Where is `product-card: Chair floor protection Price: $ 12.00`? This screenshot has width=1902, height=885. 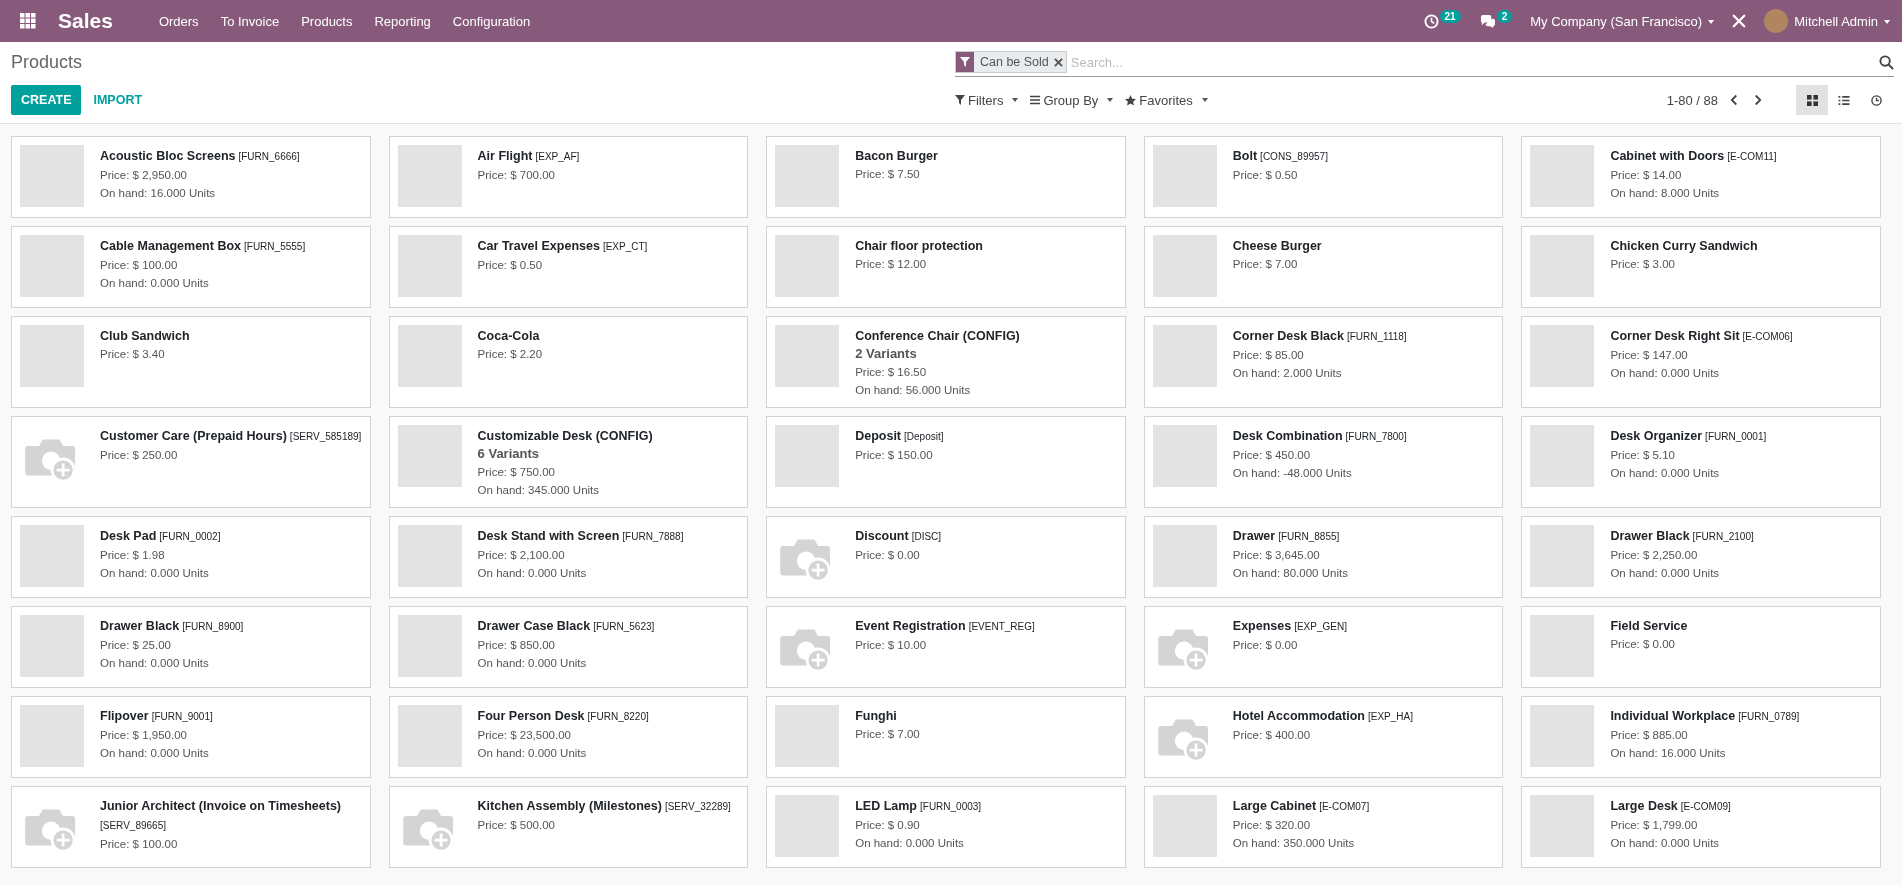
product-card: Chair floor protection Price: $ 12.00 is located at coordinates (946, 267).